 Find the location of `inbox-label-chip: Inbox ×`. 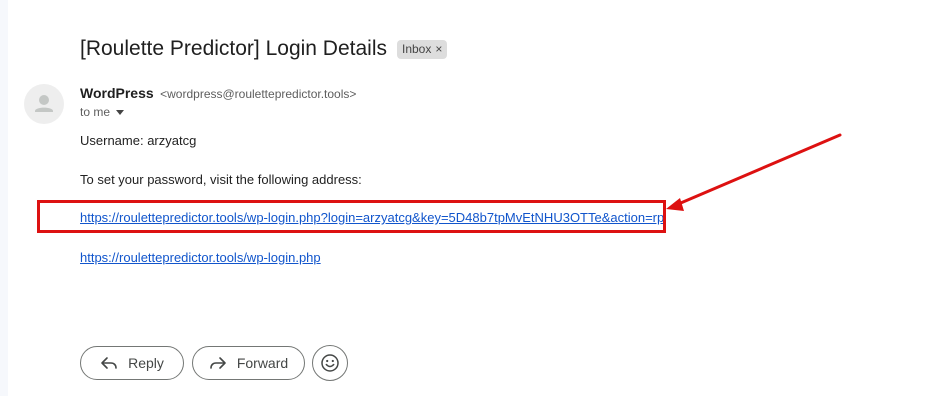

inbox-label-chip: Inbox × is located at coordinates (422, 49).